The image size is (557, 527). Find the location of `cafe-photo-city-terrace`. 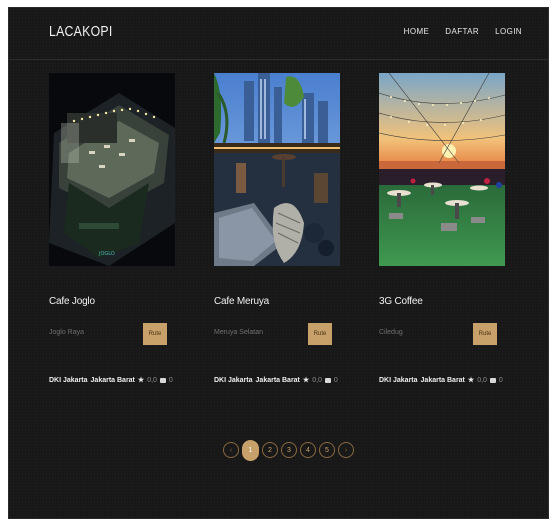

cafe-photo-city-terrace is located at coordinates (277, 169).